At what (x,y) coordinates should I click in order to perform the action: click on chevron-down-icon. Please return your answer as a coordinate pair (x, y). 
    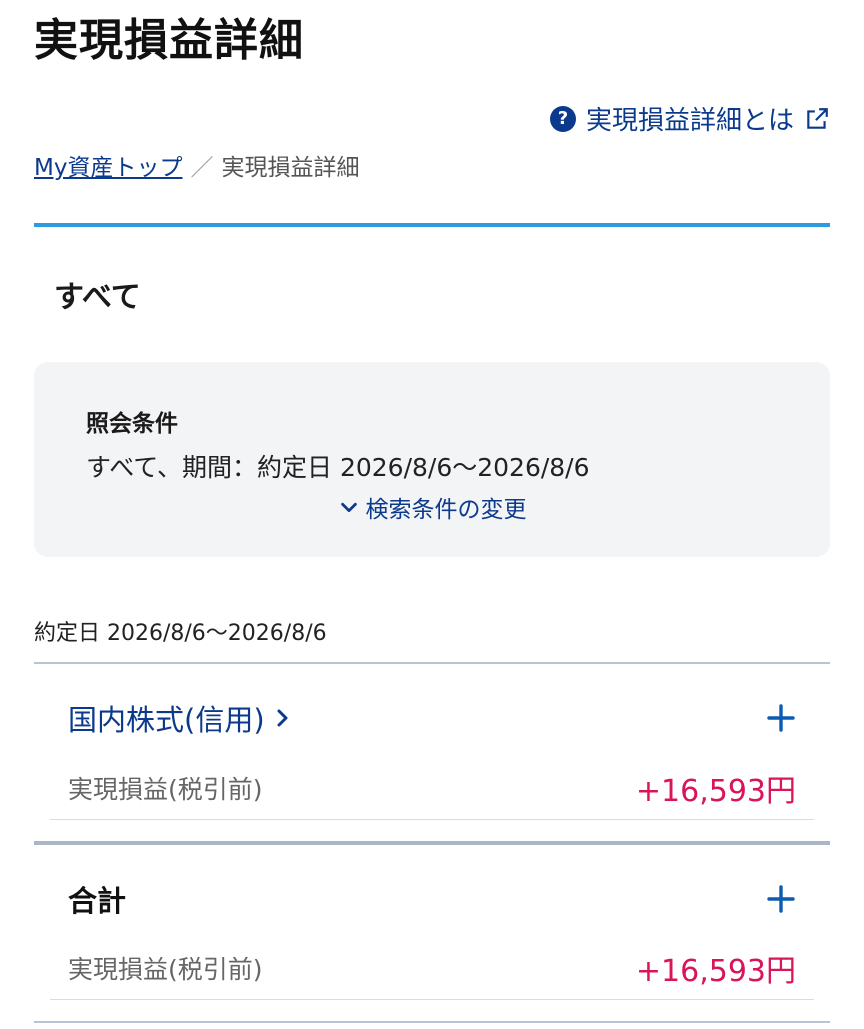
    Looking at the image, I should click on (348, 507).